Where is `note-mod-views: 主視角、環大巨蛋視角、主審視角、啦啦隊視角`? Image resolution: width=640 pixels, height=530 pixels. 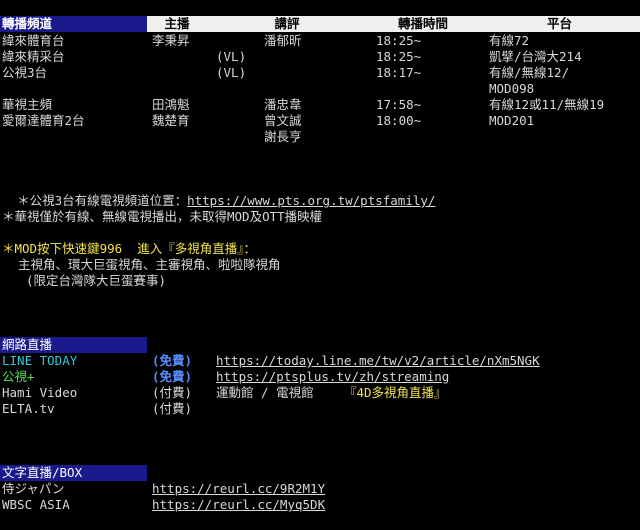 note-mod-views: 主視角、環大巨蛋視角、主審視角、啦啦隊視角 is located at coordinates (149, 264).